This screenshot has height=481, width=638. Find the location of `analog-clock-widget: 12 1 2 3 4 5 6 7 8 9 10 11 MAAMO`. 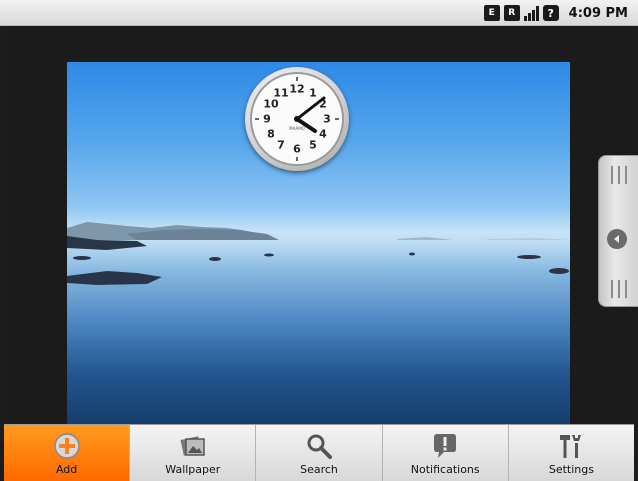

analog-clock-widget: 12 1 2 3 4 5 6 7 8 9 10 11 MAAMO is located at coordinates (297, 119).